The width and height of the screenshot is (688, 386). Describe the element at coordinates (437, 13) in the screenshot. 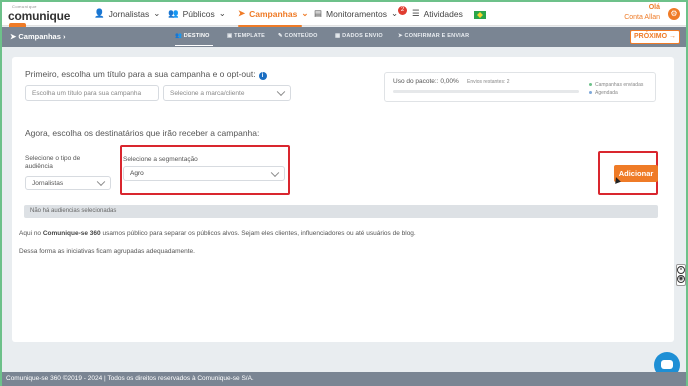

I see `nav-item-atividades: ☰ Atividades` at that location.